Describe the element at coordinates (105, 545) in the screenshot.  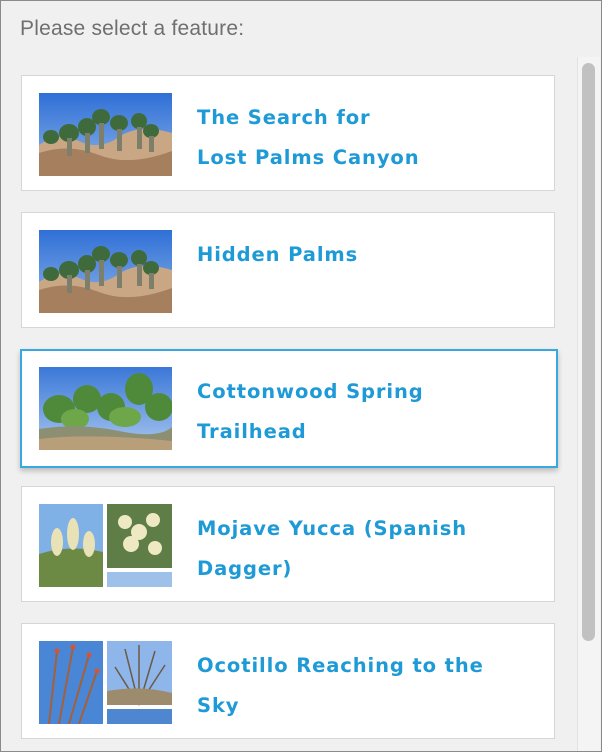
I see `yucca-collage-thumbnail` at that location.